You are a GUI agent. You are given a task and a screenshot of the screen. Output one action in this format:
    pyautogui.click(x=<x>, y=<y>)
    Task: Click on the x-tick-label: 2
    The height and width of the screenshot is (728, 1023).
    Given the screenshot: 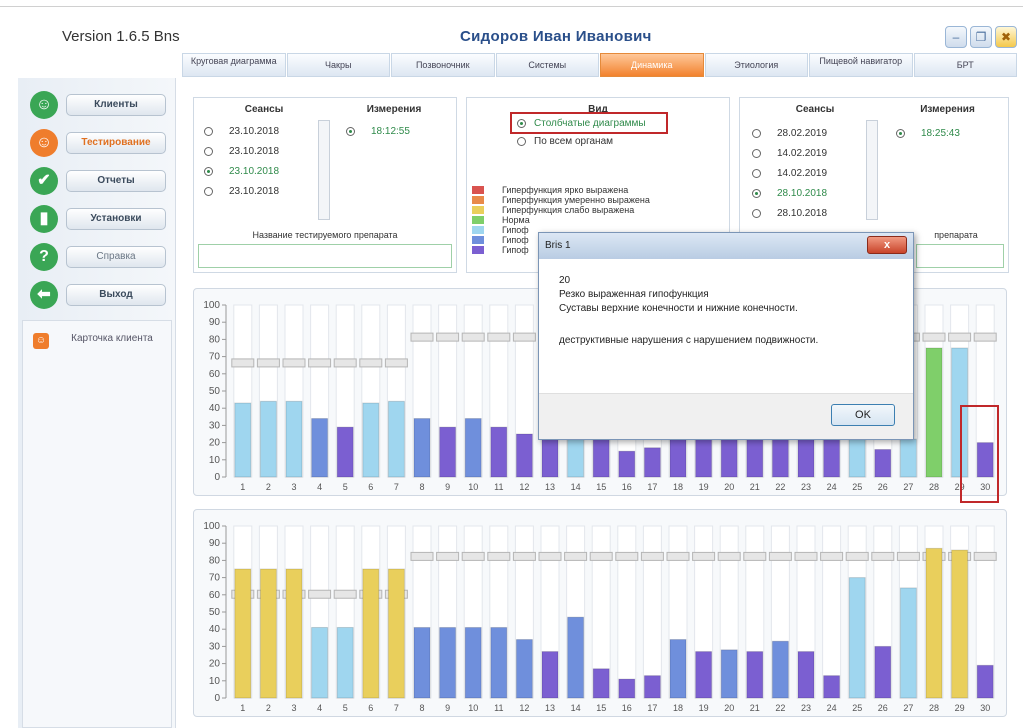 What is the action you would take?
    pyautogui.click(x=268, y=708)
    